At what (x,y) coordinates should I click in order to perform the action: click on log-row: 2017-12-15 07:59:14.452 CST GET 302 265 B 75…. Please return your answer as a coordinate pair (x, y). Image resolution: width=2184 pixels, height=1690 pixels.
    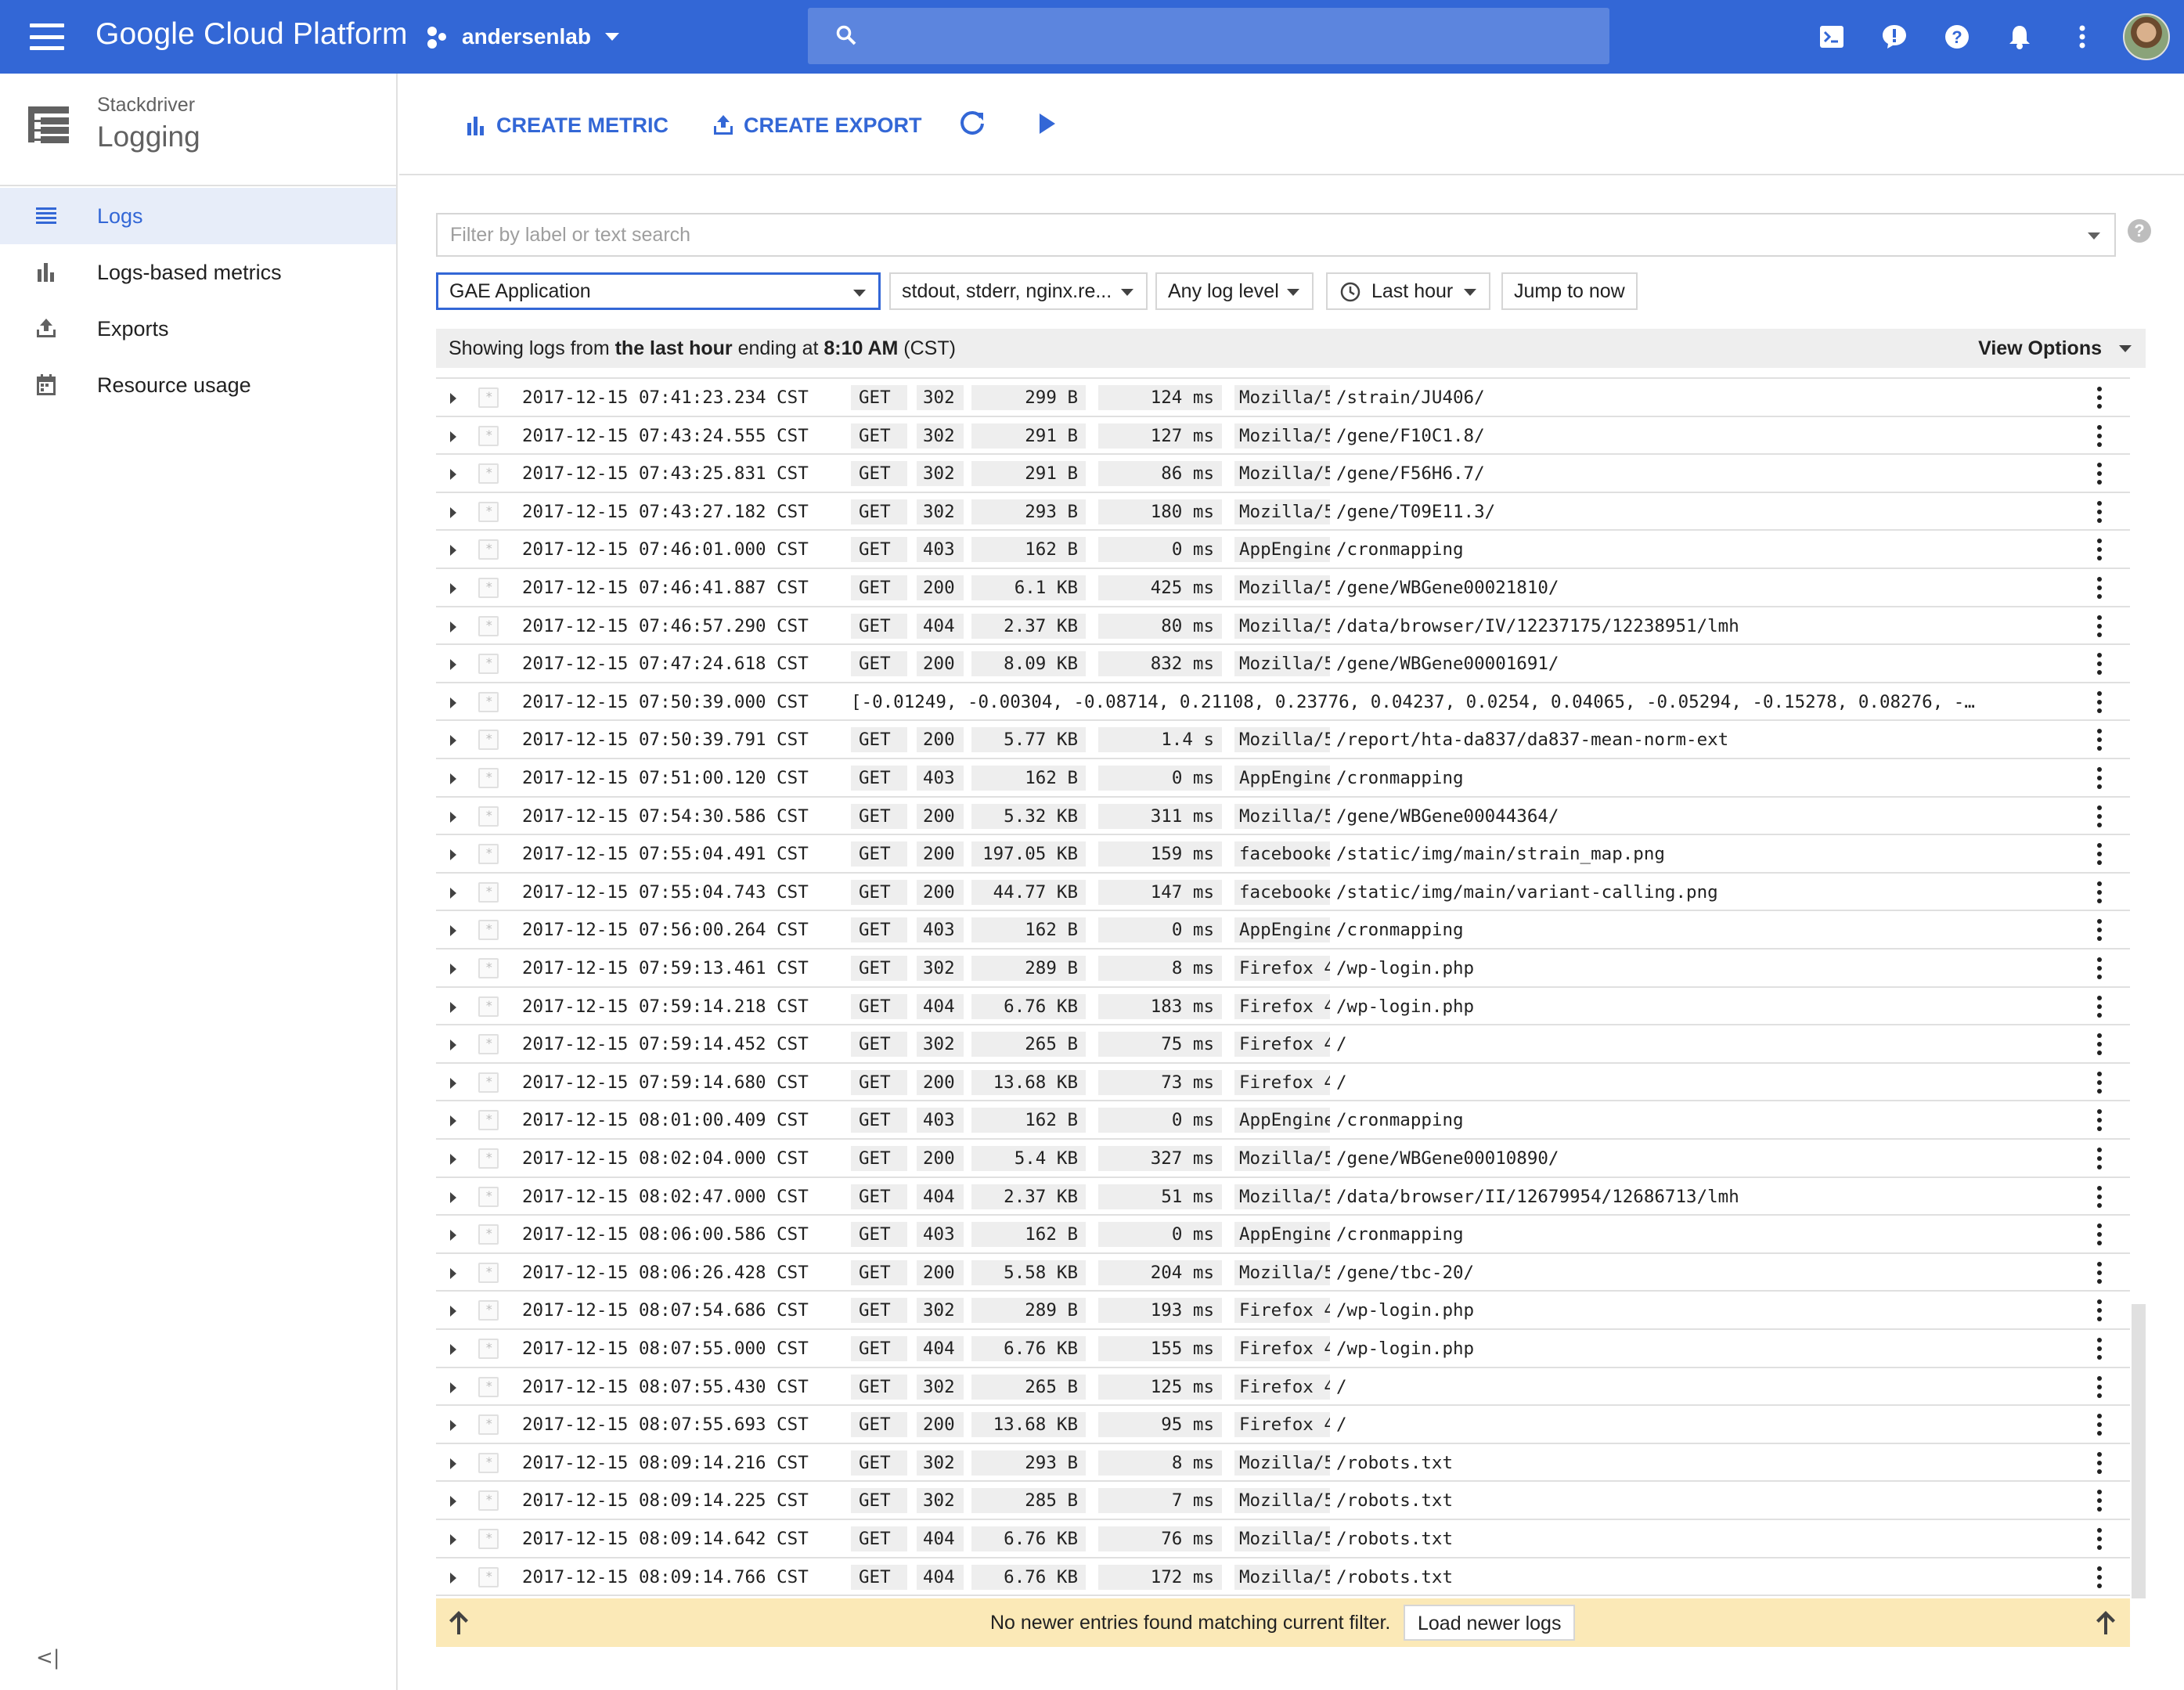
    Looking at the image, I should click on (1283, 1044).